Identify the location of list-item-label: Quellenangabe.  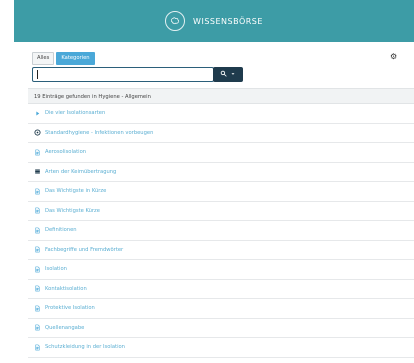
(65, 327).